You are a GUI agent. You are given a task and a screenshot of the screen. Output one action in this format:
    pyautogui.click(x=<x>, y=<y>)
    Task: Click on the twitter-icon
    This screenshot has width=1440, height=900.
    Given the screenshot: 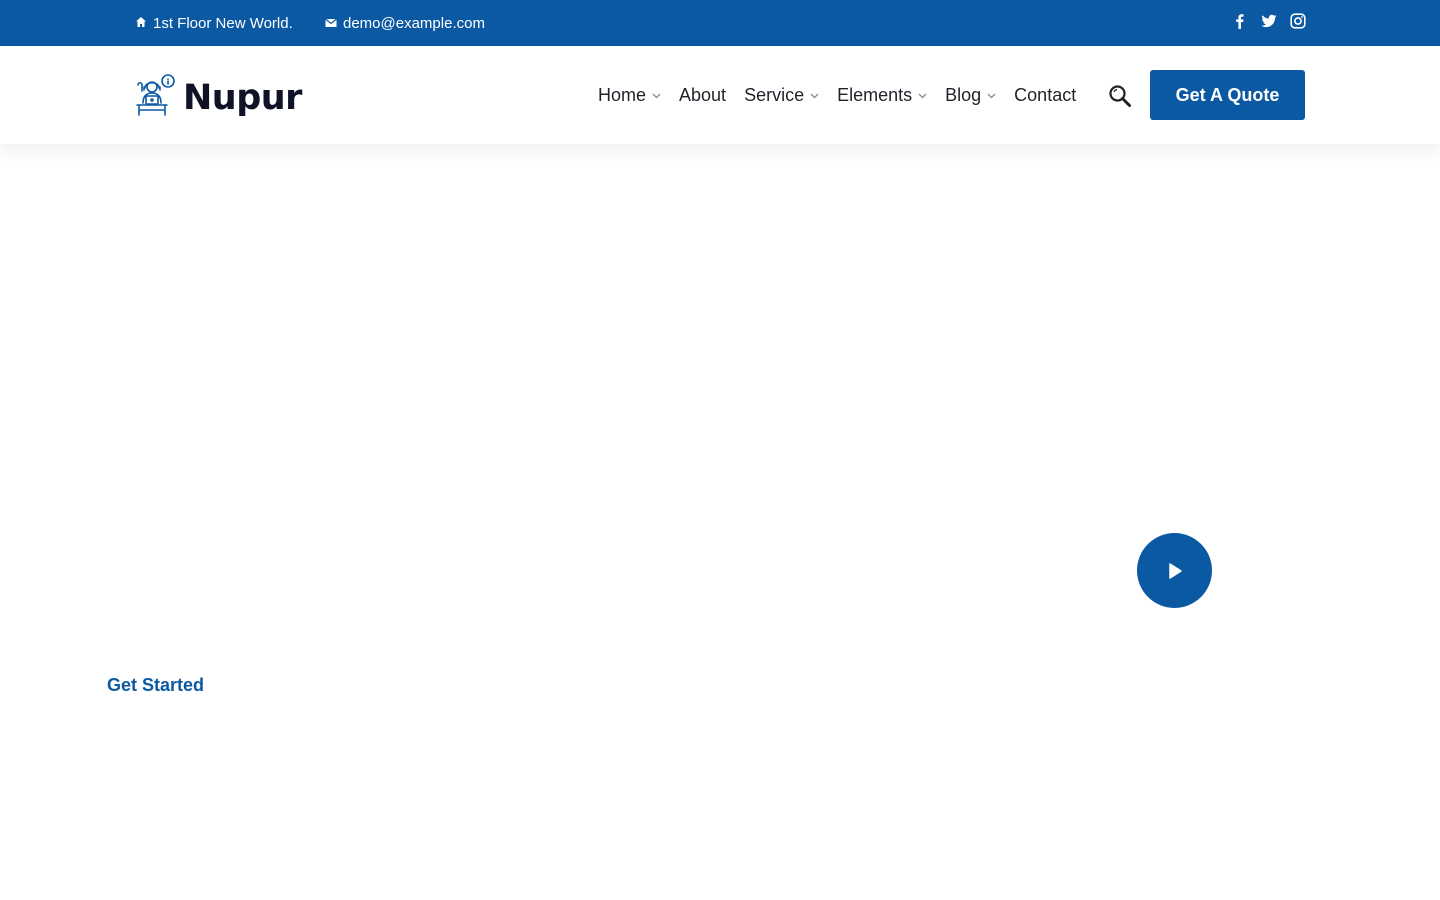 What is the action you would take?
    pyautogui.click(x=1269, y=21)
    